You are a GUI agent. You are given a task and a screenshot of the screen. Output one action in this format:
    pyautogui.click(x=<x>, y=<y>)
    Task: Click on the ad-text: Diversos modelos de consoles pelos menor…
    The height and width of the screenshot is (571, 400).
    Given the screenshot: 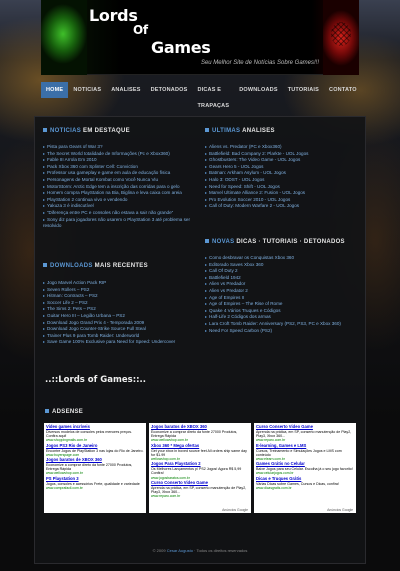 What is the action you would take?
    pyautogui.click(x=89, y=433)
    